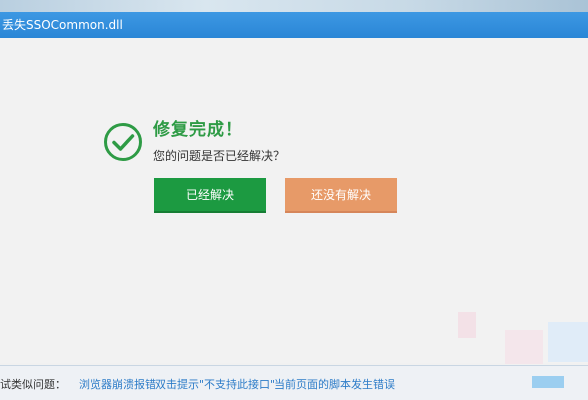 This screenshot has height=400, width=588. I want to click on resolved-button: 已经解决, so click(210, 195).